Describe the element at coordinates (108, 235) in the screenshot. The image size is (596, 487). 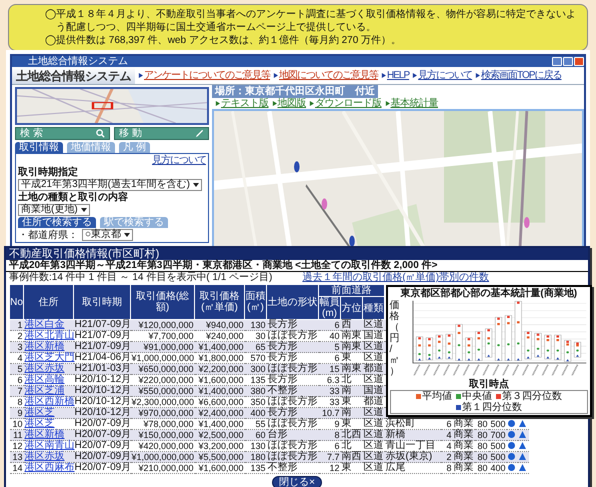
I see `prefecture-select: ○東京都` at that location.